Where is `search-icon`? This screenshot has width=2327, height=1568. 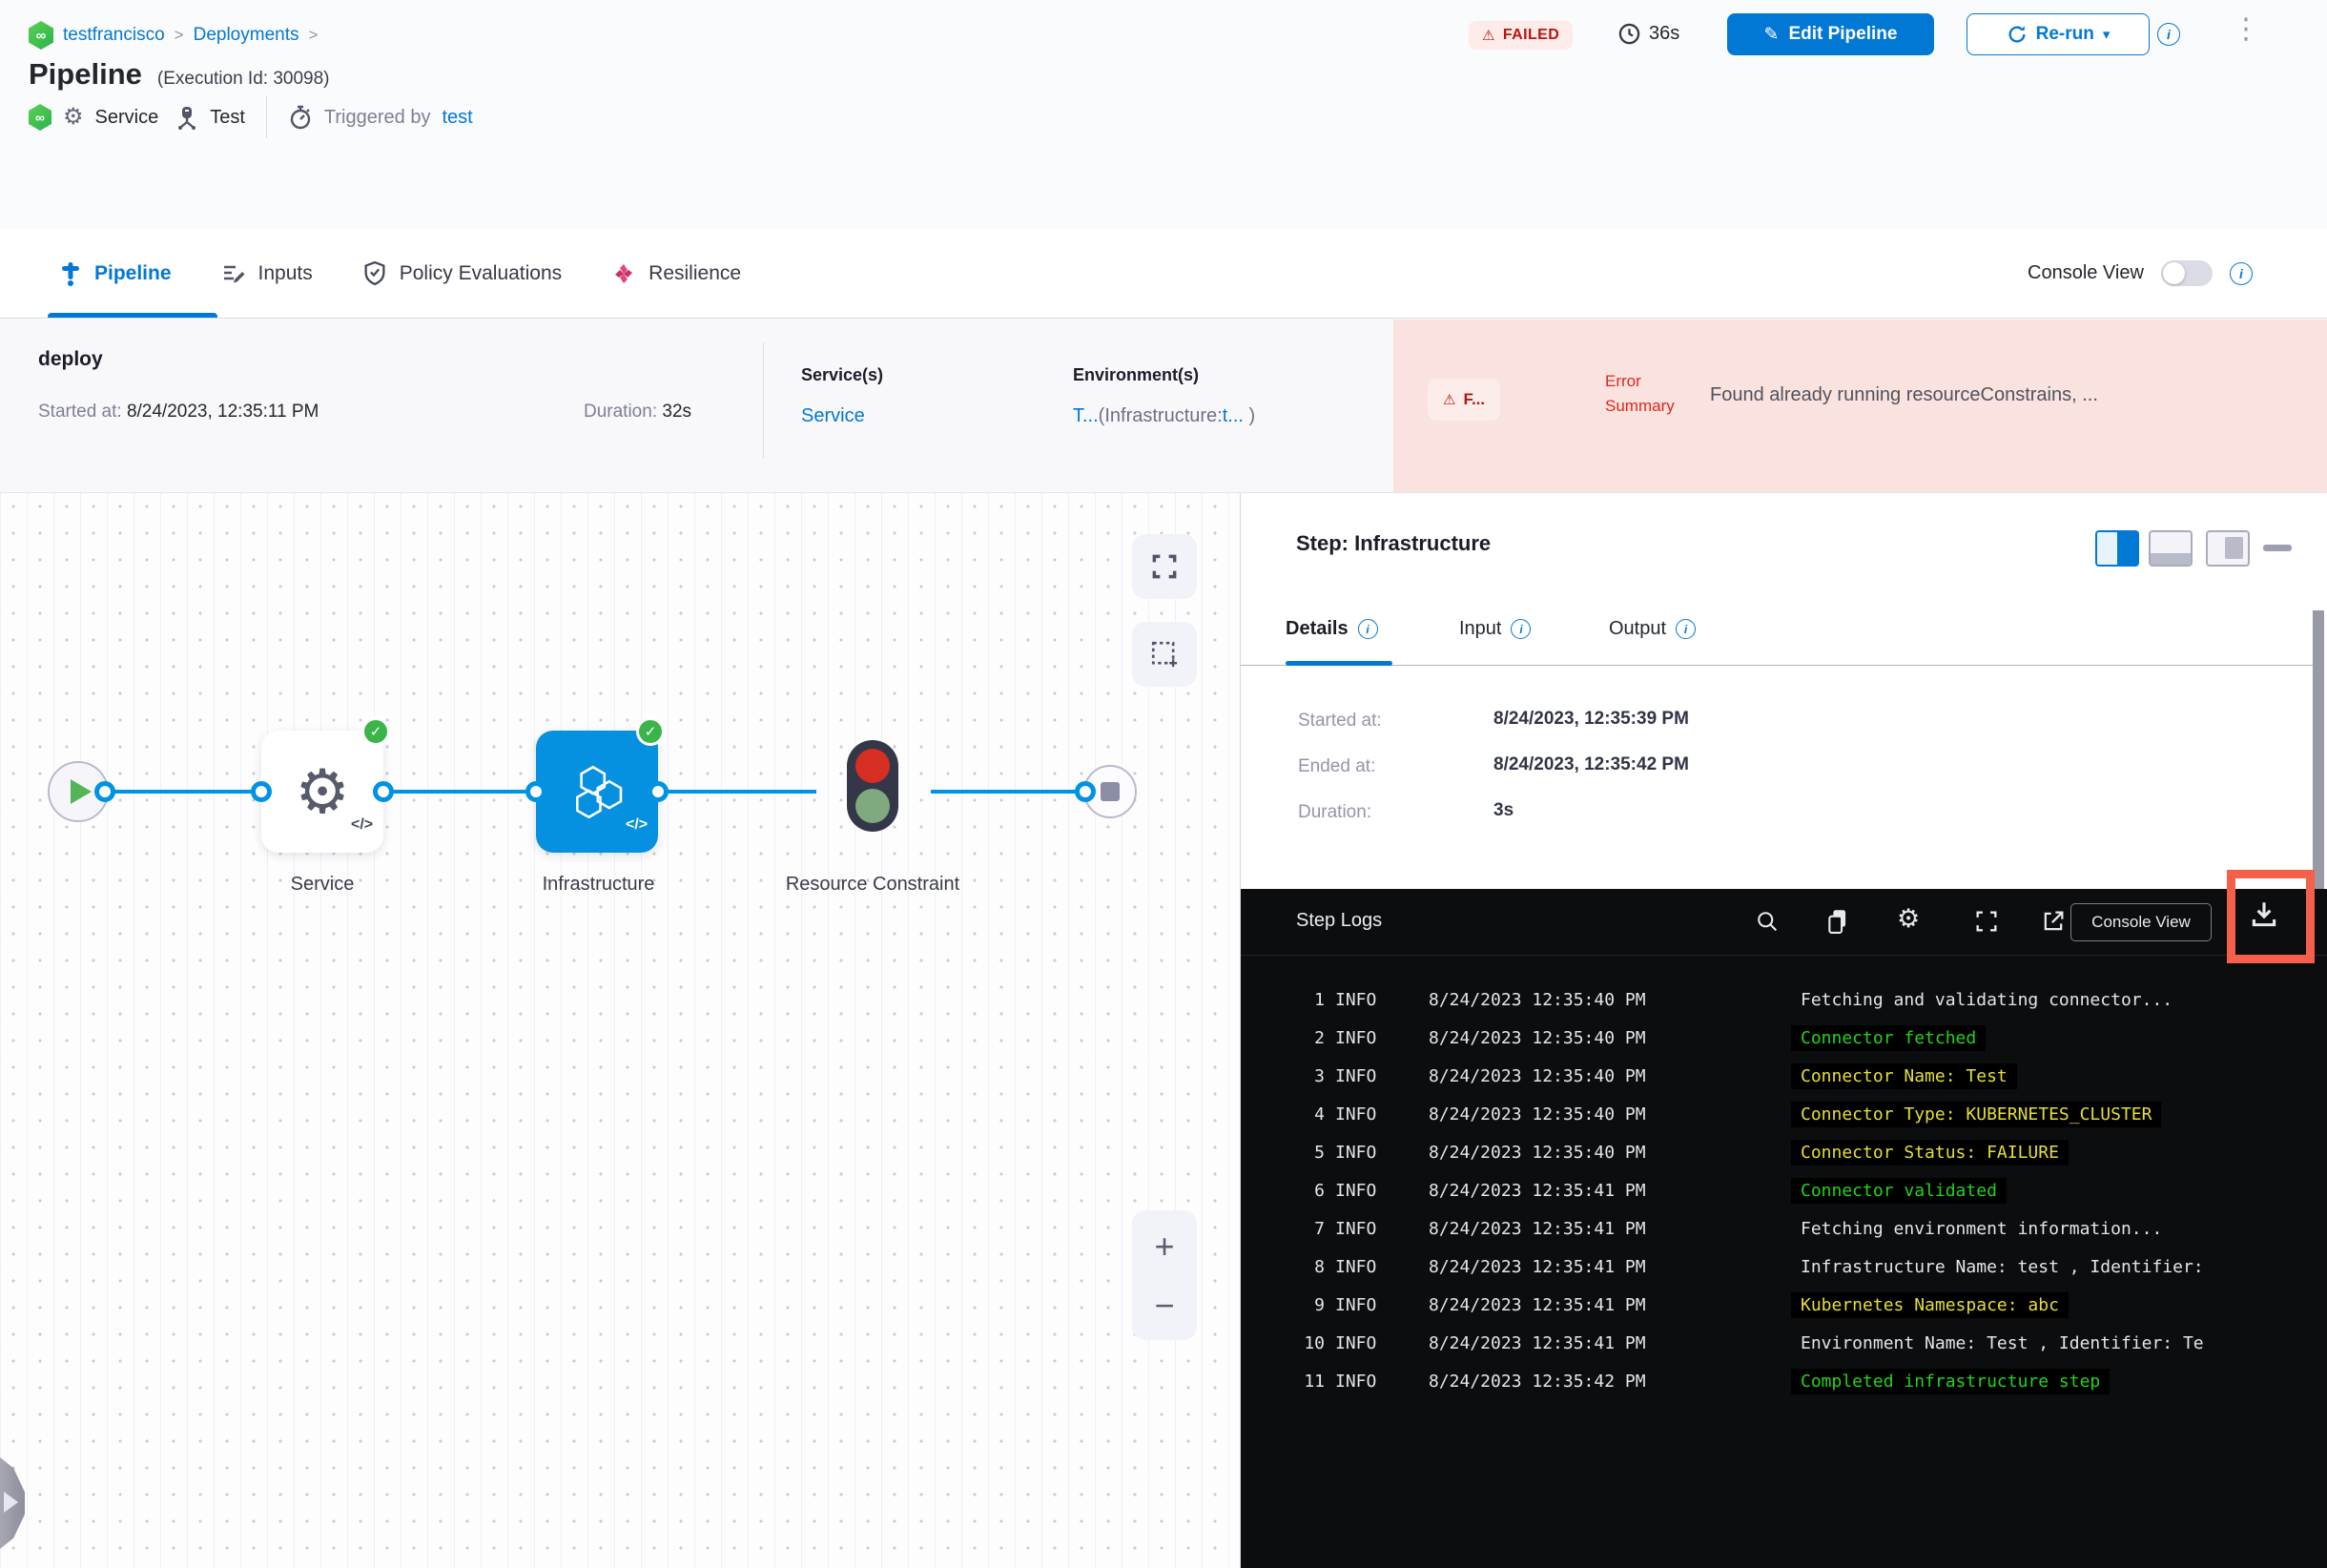
search-icon is located at coordinates (1767, 921).